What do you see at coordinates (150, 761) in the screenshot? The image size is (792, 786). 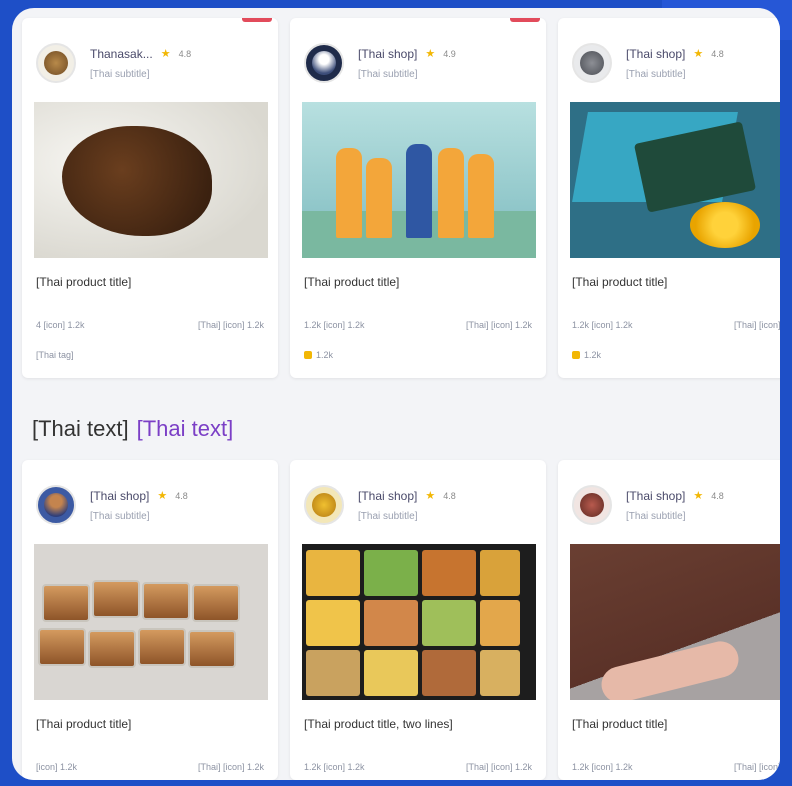 I see `card-stats: [icon] 1.2k [Thai] [icon] 1.2k` at bounding box center [150, 761].